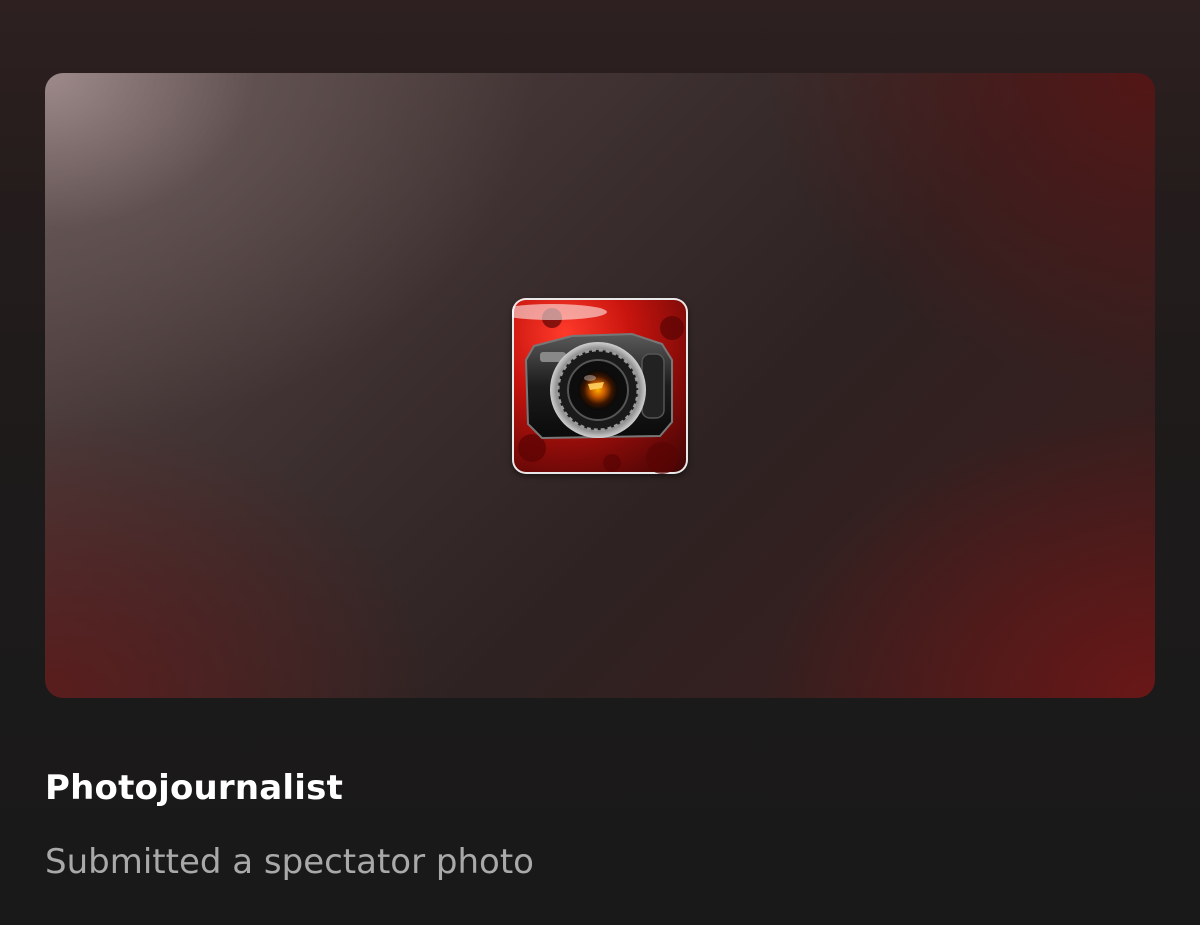  I want to click on achievement-description: Submitted a spectator photo, so click(289, 862).